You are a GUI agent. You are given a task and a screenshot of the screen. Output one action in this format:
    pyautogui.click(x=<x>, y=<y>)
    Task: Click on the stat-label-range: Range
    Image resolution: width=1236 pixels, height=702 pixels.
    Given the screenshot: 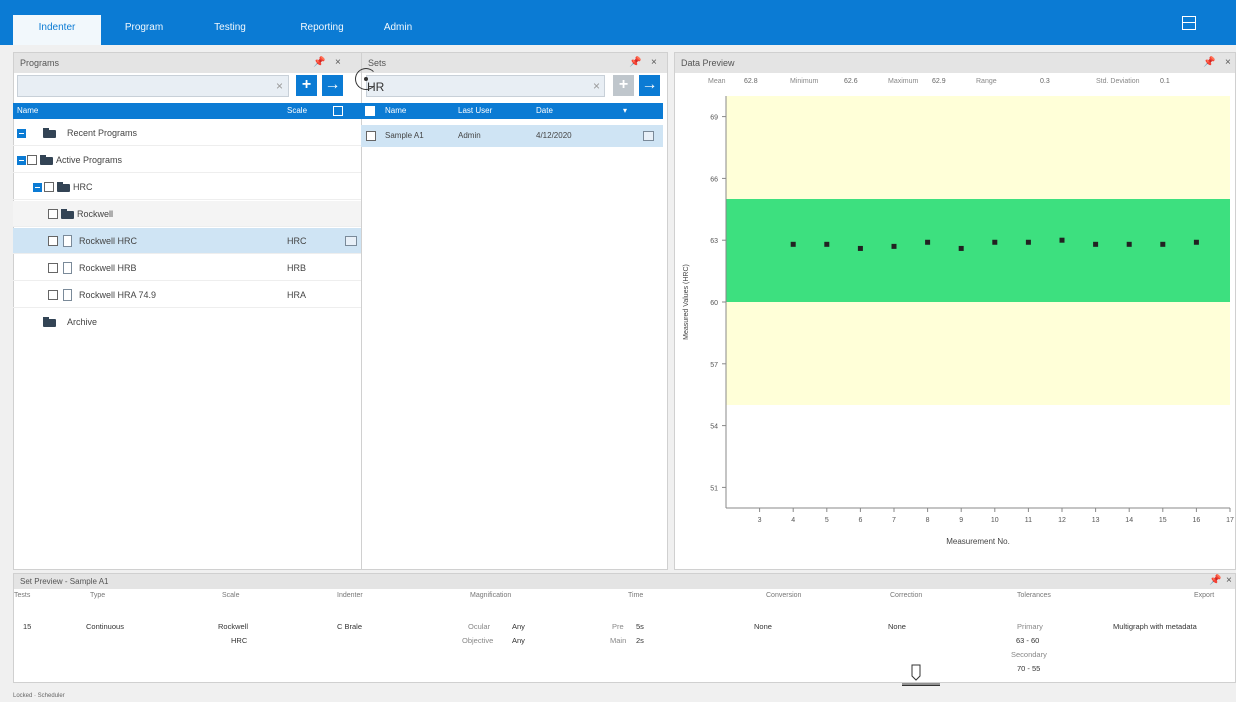 What is the action you would take?
    pyautogui.click(x=986, y=81)
    